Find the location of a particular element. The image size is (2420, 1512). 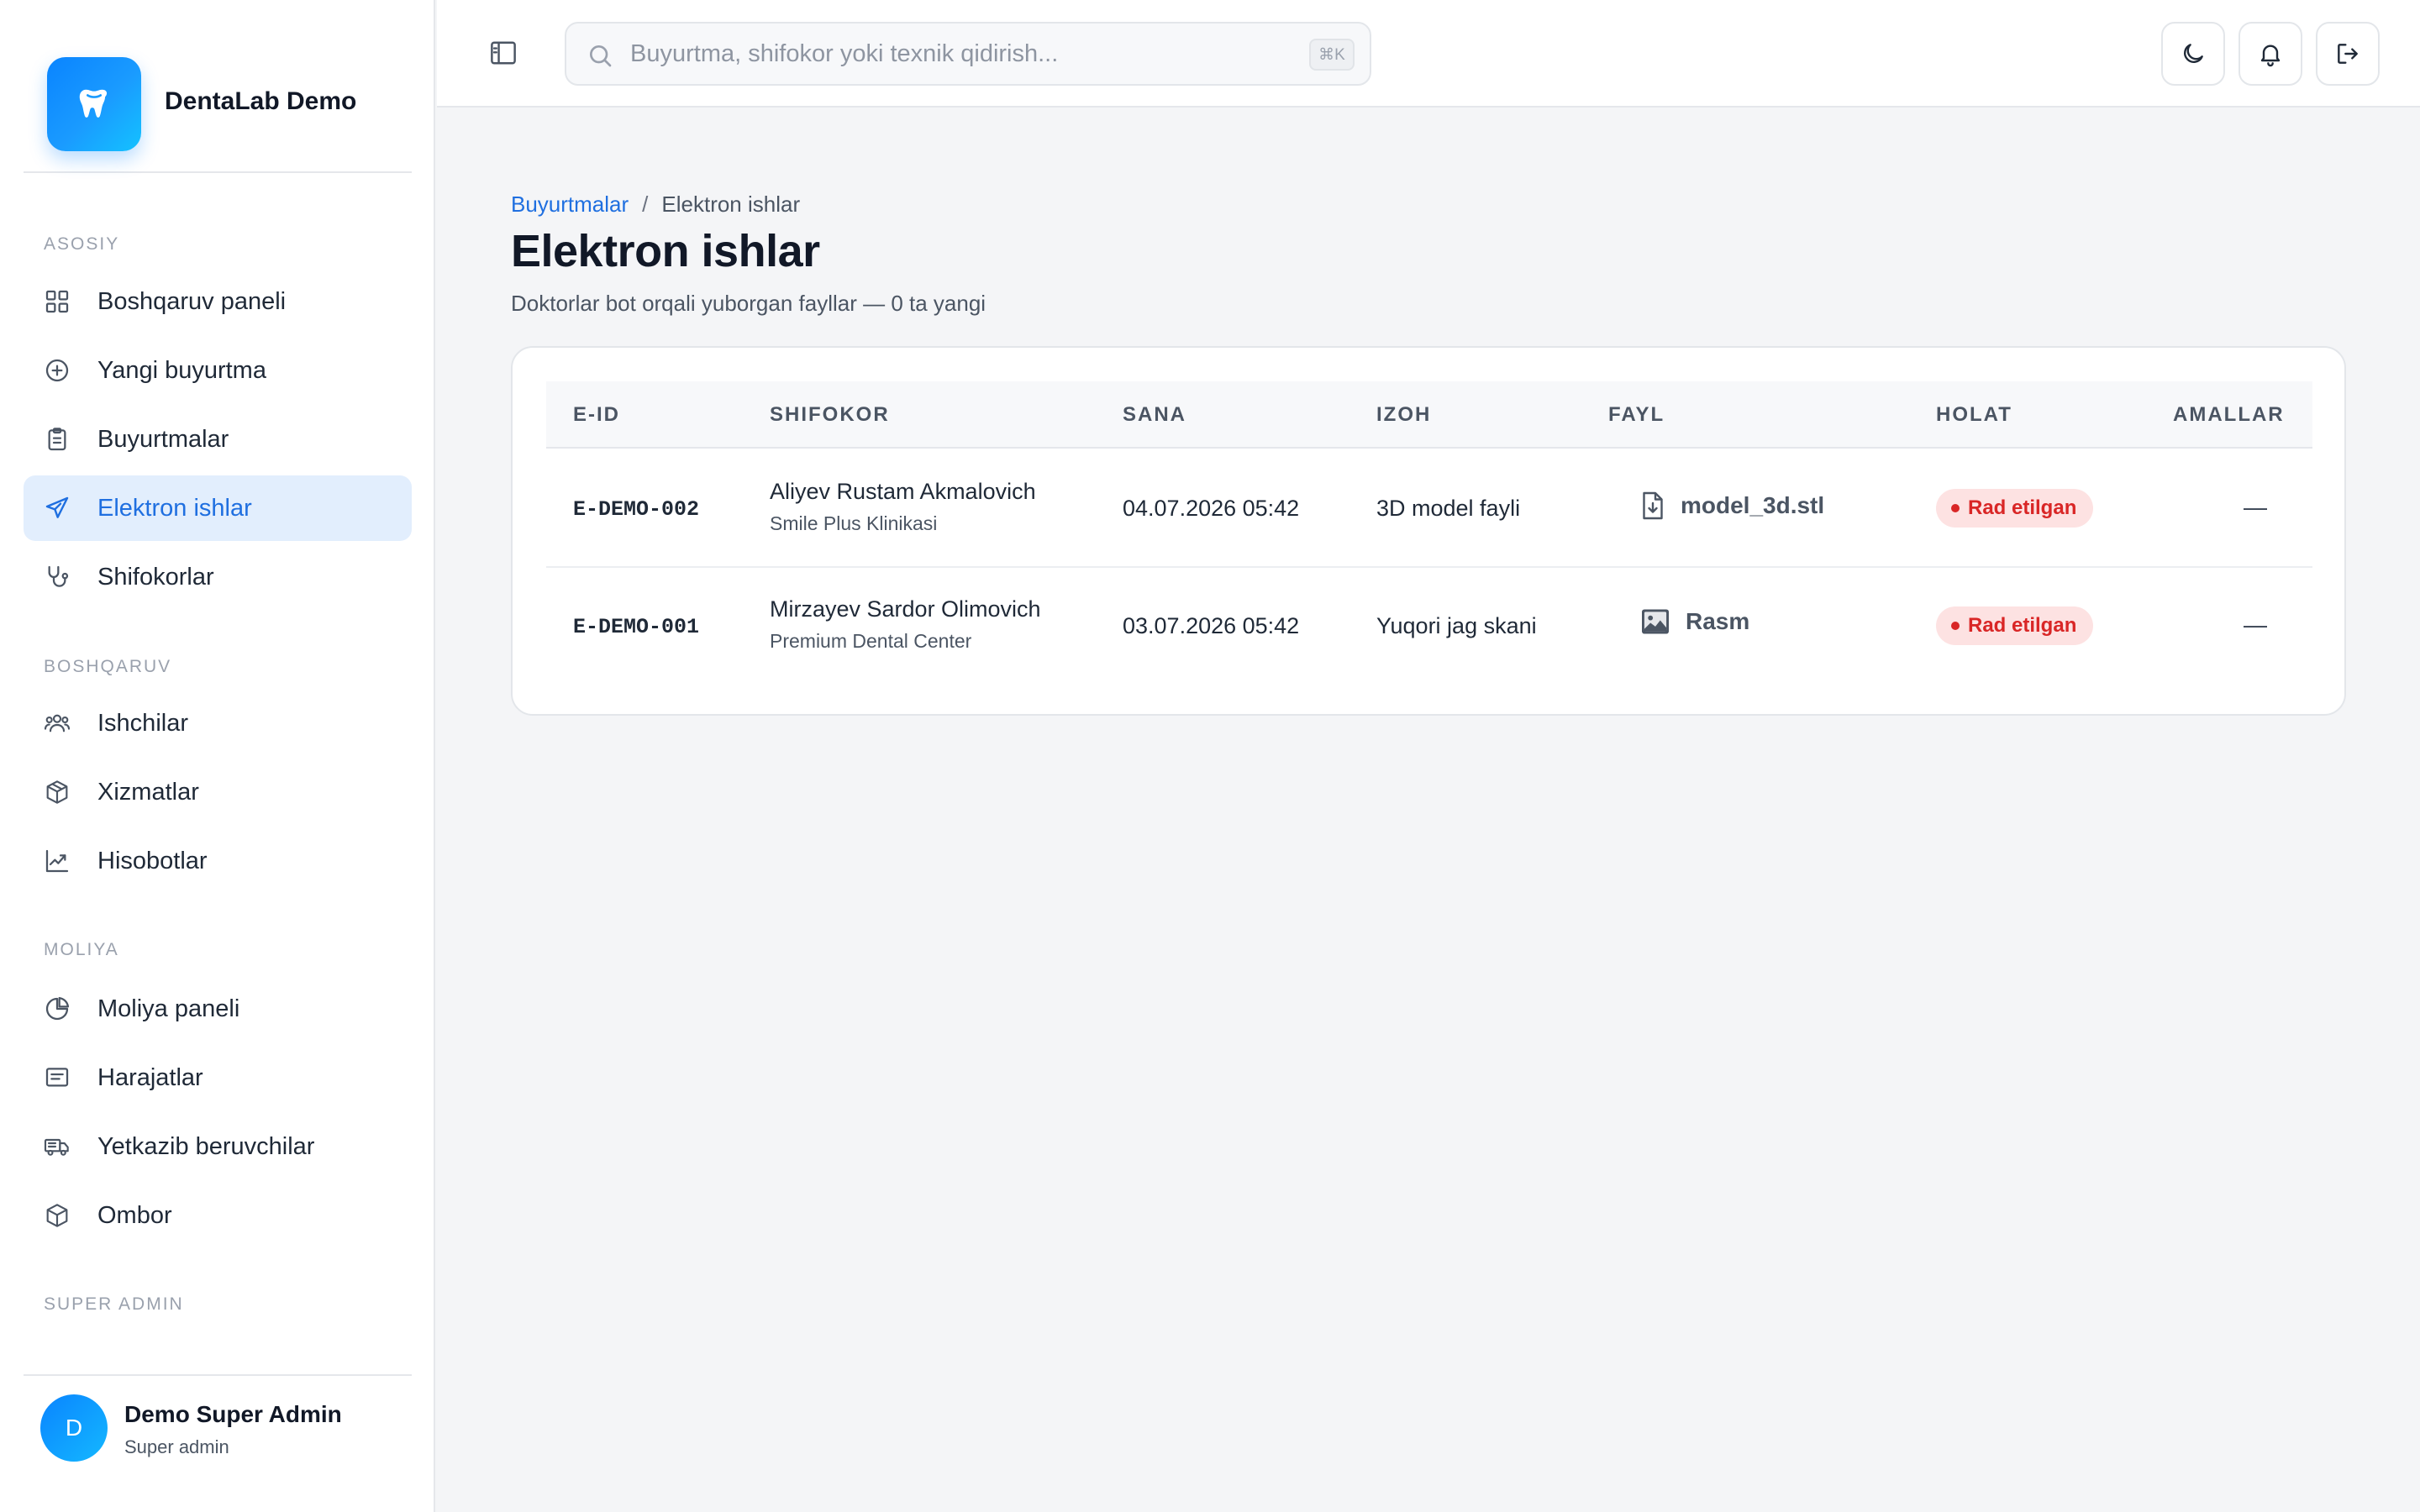

notifications-button is located at coordinates (2270, 54).